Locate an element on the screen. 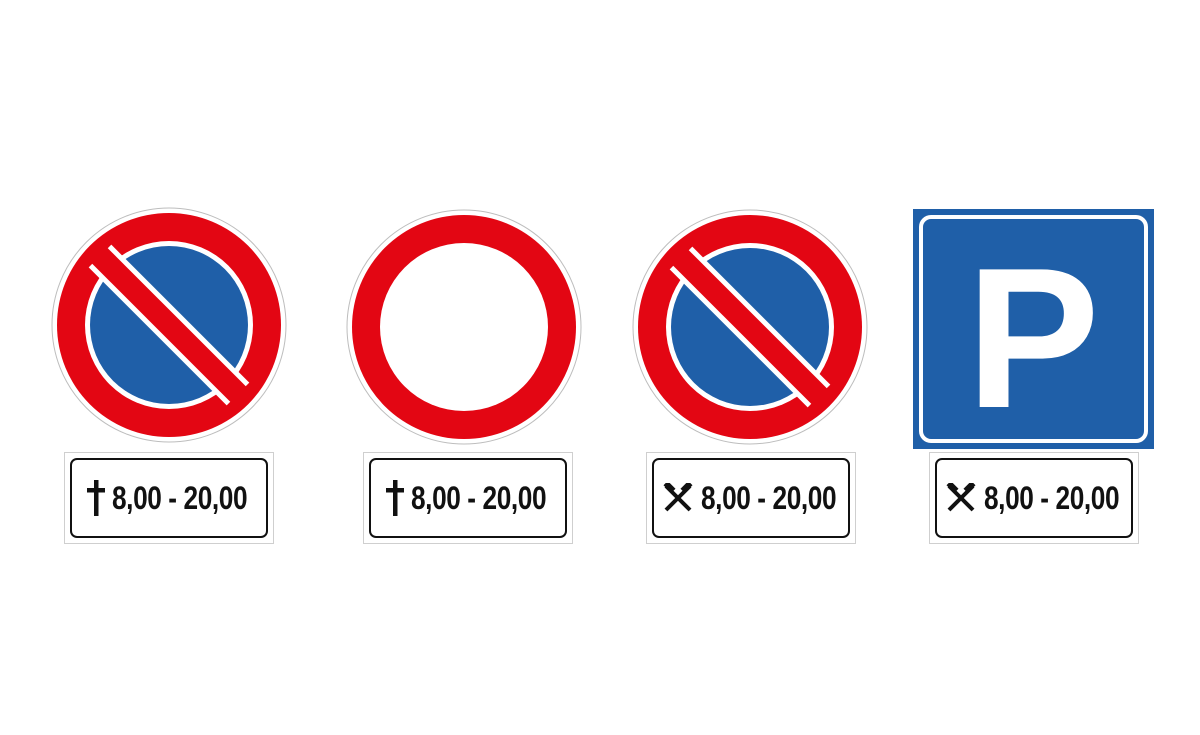 This screenshot has height=735, width=1200. parking-letter: P is located at coordinates (1032, 338).